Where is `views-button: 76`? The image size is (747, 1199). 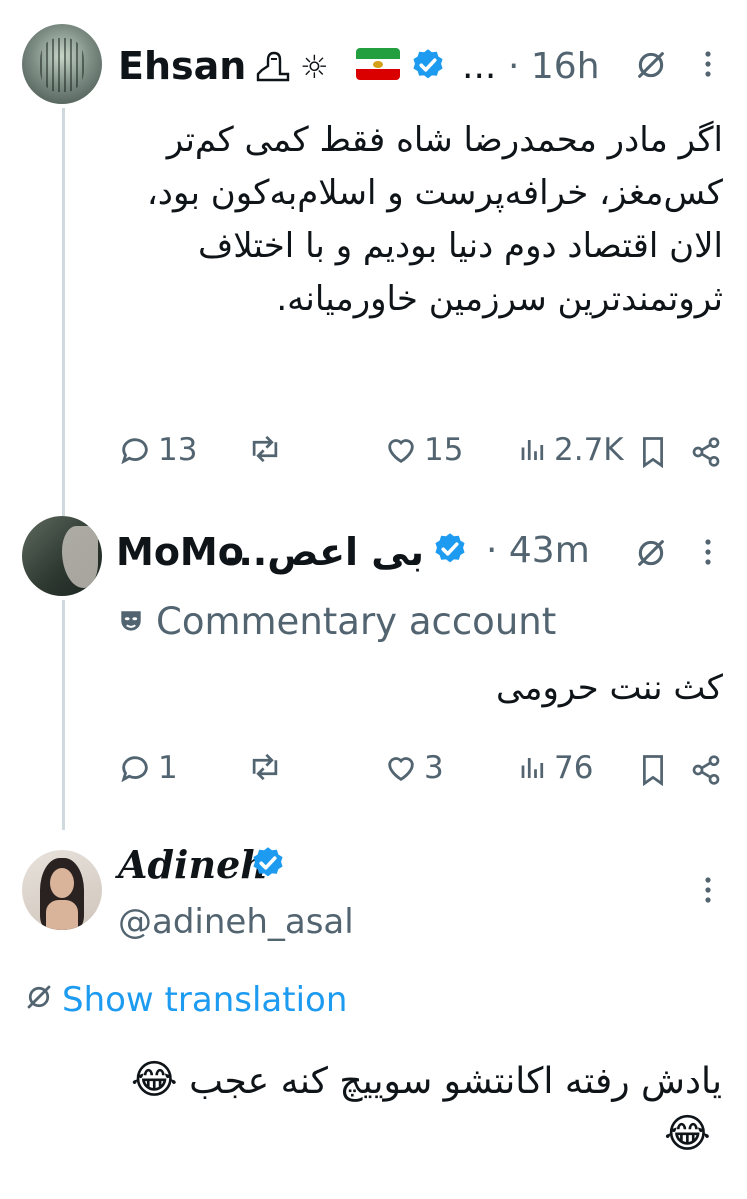 views-button: 76 is located at coordinates (555, 768).